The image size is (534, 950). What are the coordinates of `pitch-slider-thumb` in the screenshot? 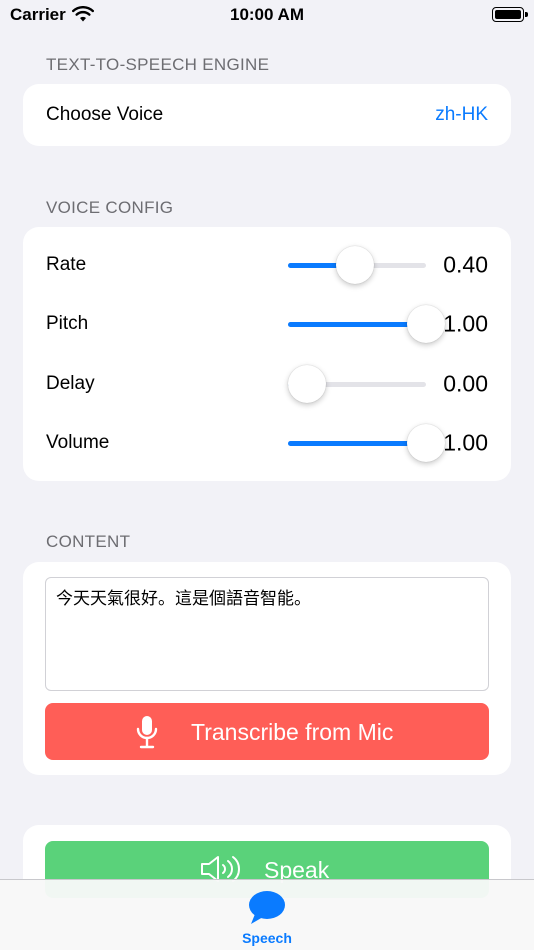 It's located at (426, 324).